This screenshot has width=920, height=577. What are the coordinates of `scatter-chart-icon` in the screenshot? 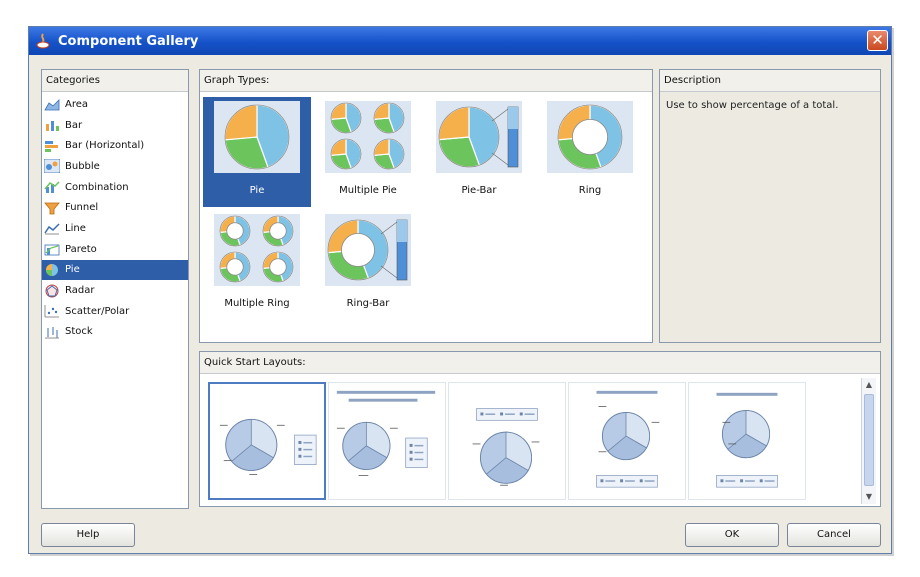 It's located at (51, 311).